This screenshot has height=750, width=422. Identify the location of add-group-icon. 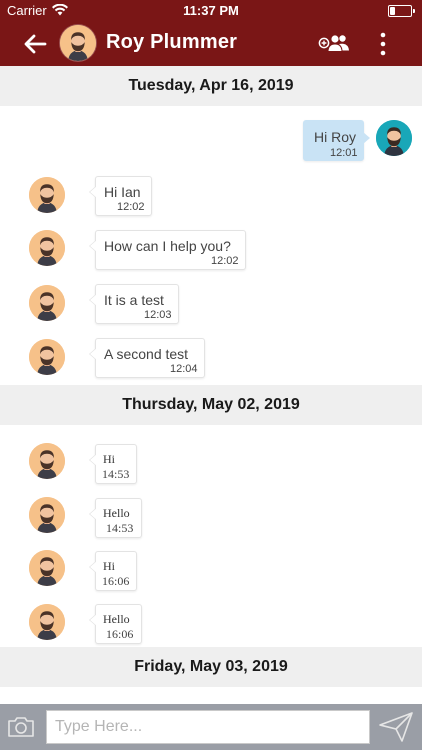
(333, 43).